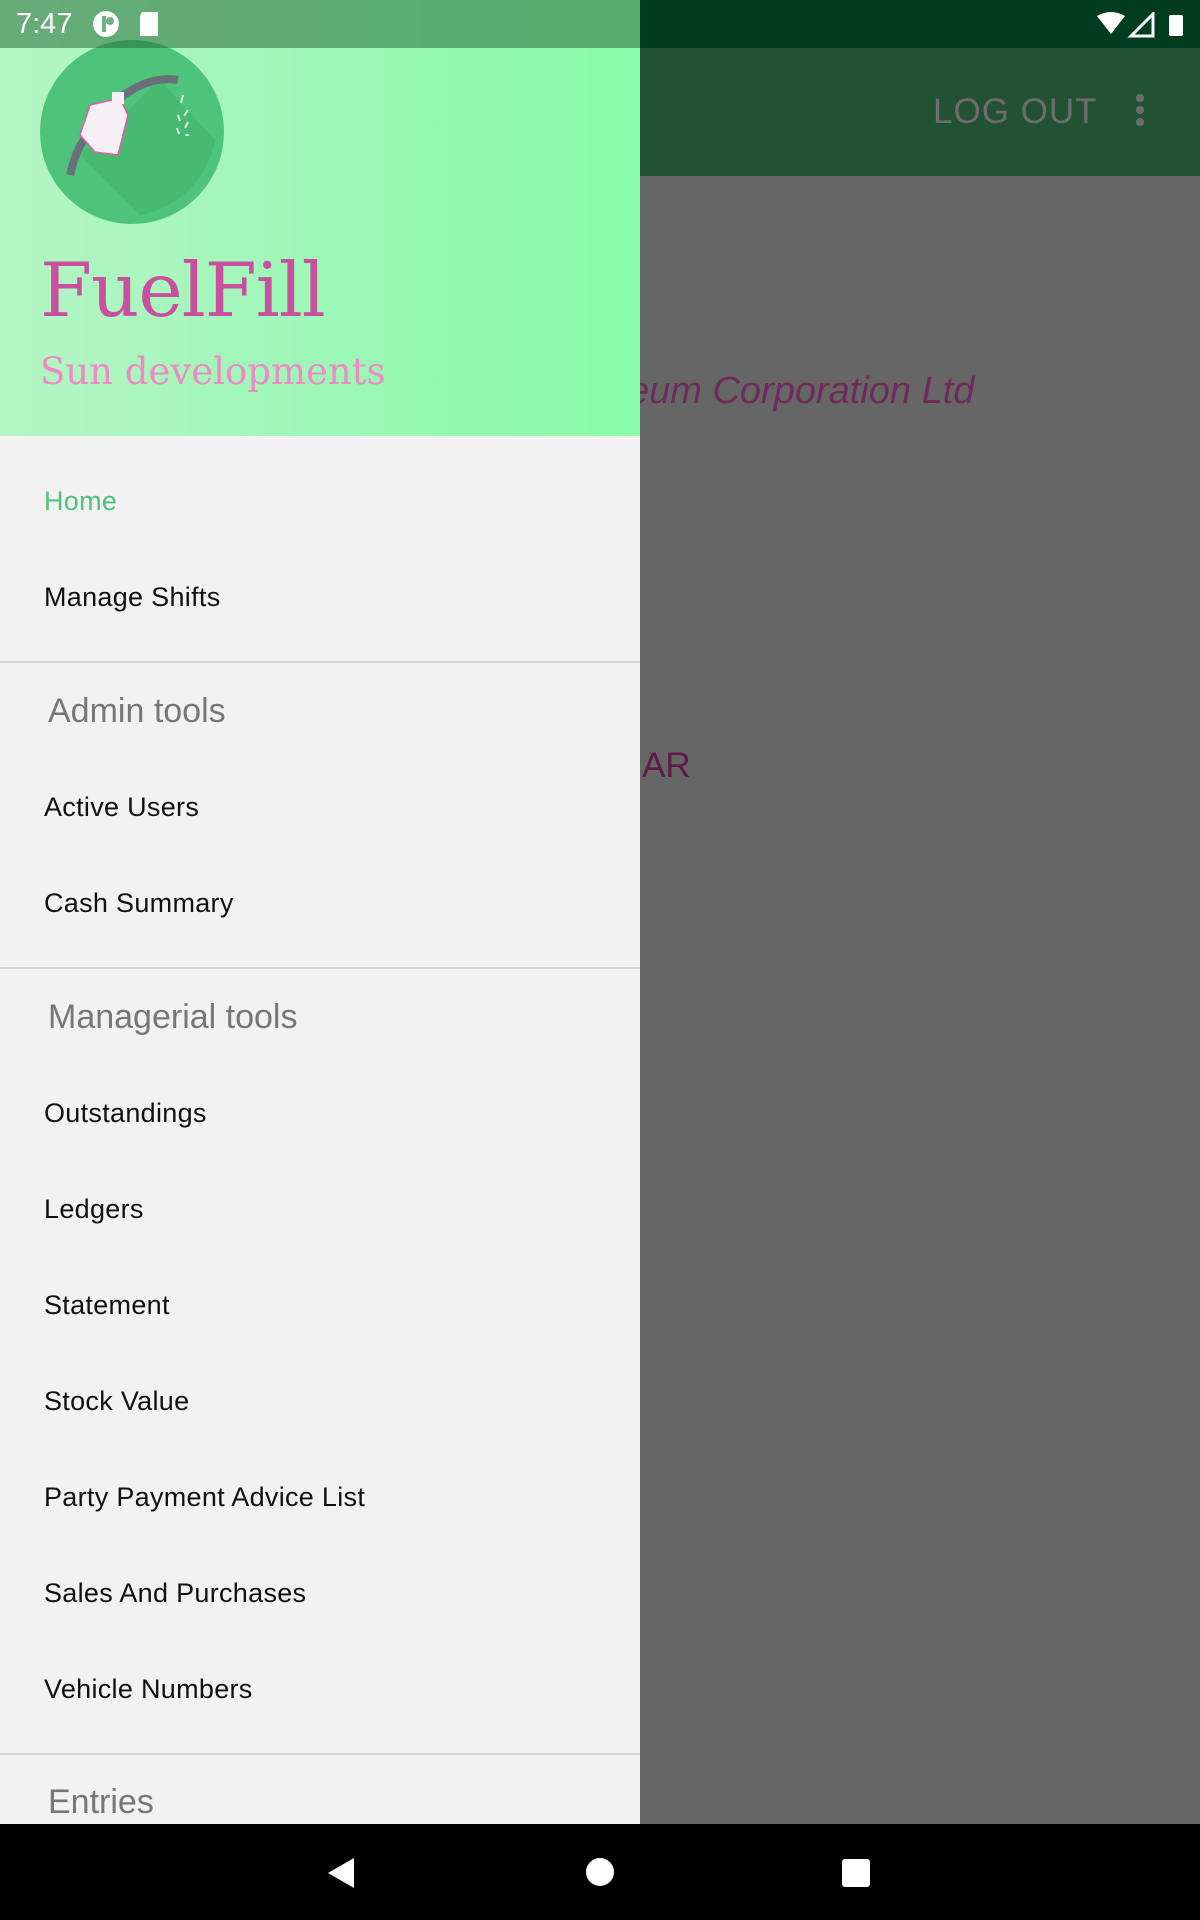 This screenshot has height=1920, width=1200. What do you see at coordinates (125, 24) in the screenshot?
I see `notification-icons` at bounding box center [125, 24].